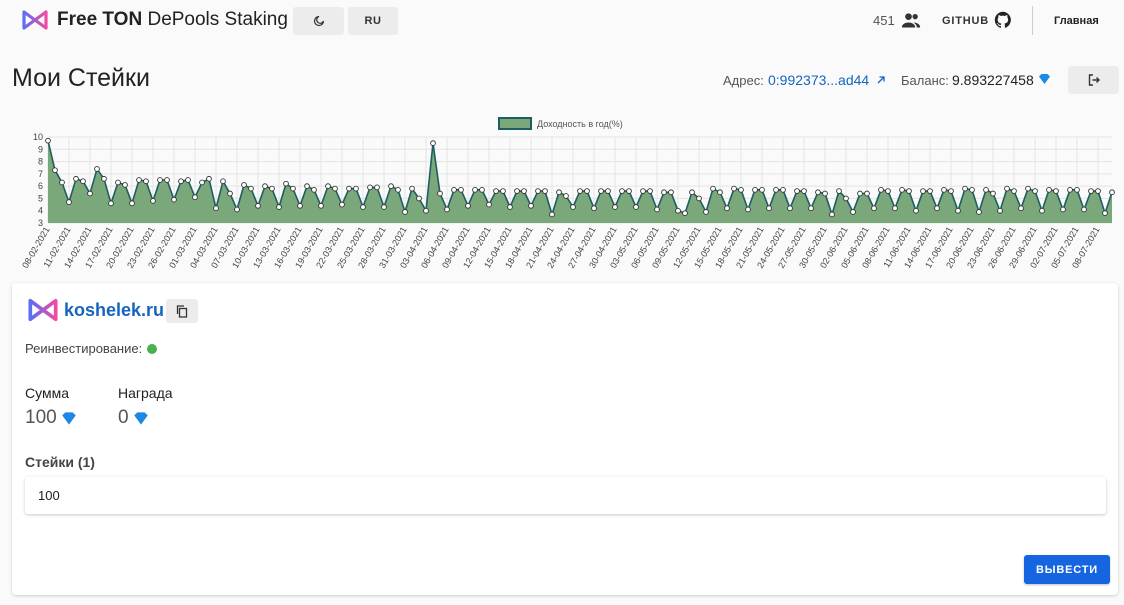 The image size is (1124, 605). Describe the element at coordinates (827, 80) in the screenshot. I see `address-link: 0:992373...ad44` at that location.